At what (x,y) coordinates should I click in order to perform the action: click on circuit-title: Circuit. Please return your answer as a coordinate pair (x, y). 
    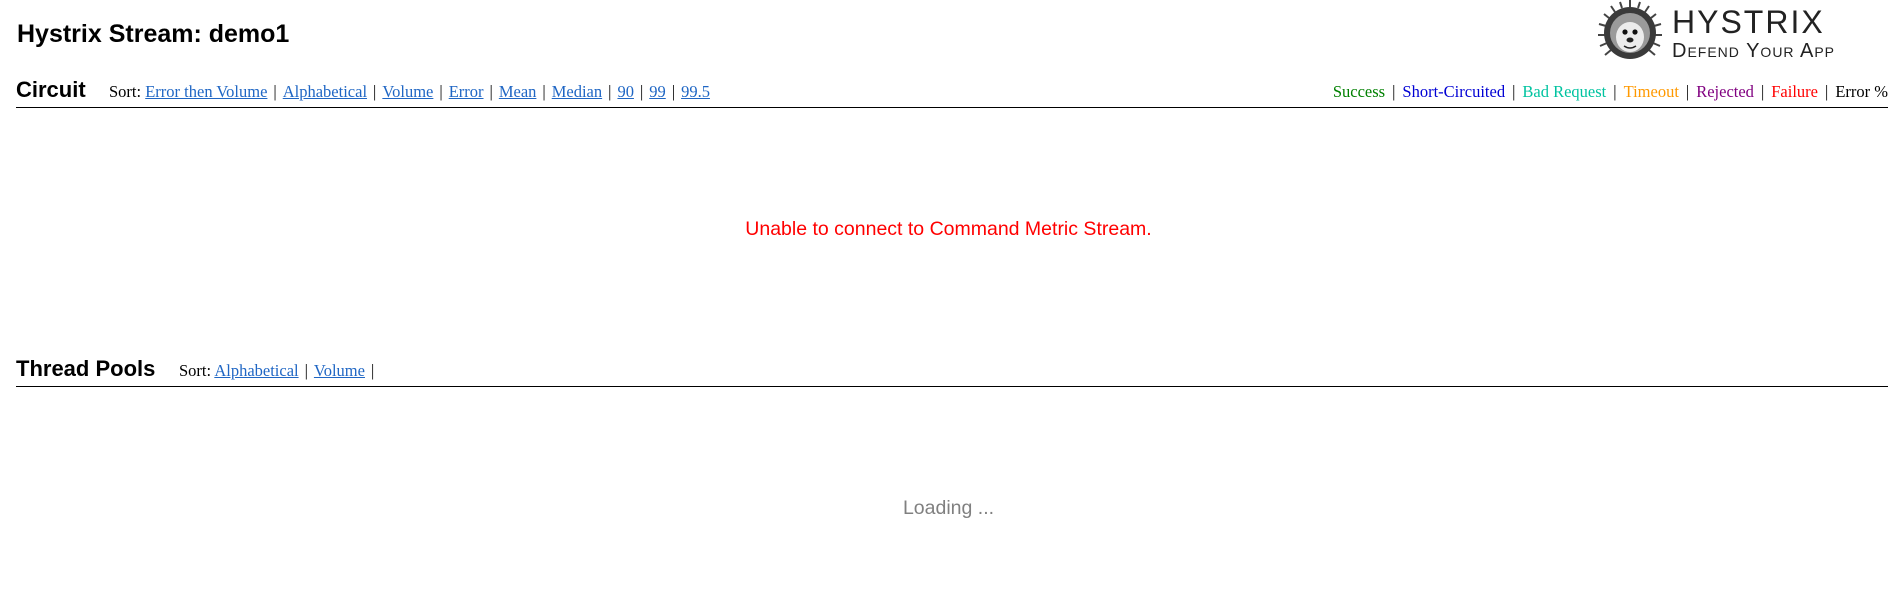
    Looking at the image, I should click on (51, 89).